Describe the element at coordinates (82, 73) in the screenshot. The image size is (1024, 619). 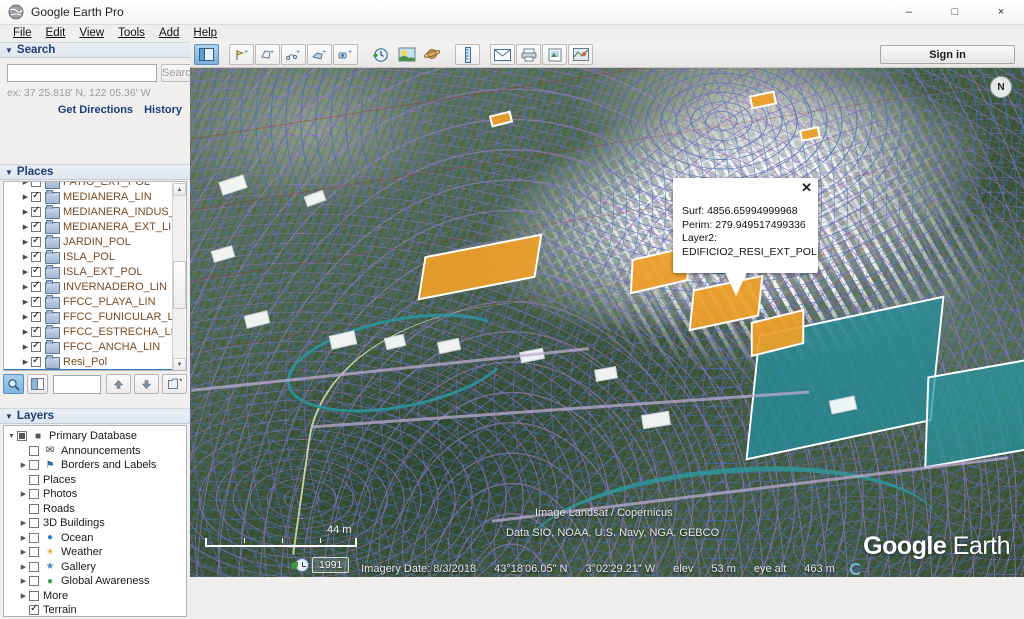
I see `search-input` at that location.